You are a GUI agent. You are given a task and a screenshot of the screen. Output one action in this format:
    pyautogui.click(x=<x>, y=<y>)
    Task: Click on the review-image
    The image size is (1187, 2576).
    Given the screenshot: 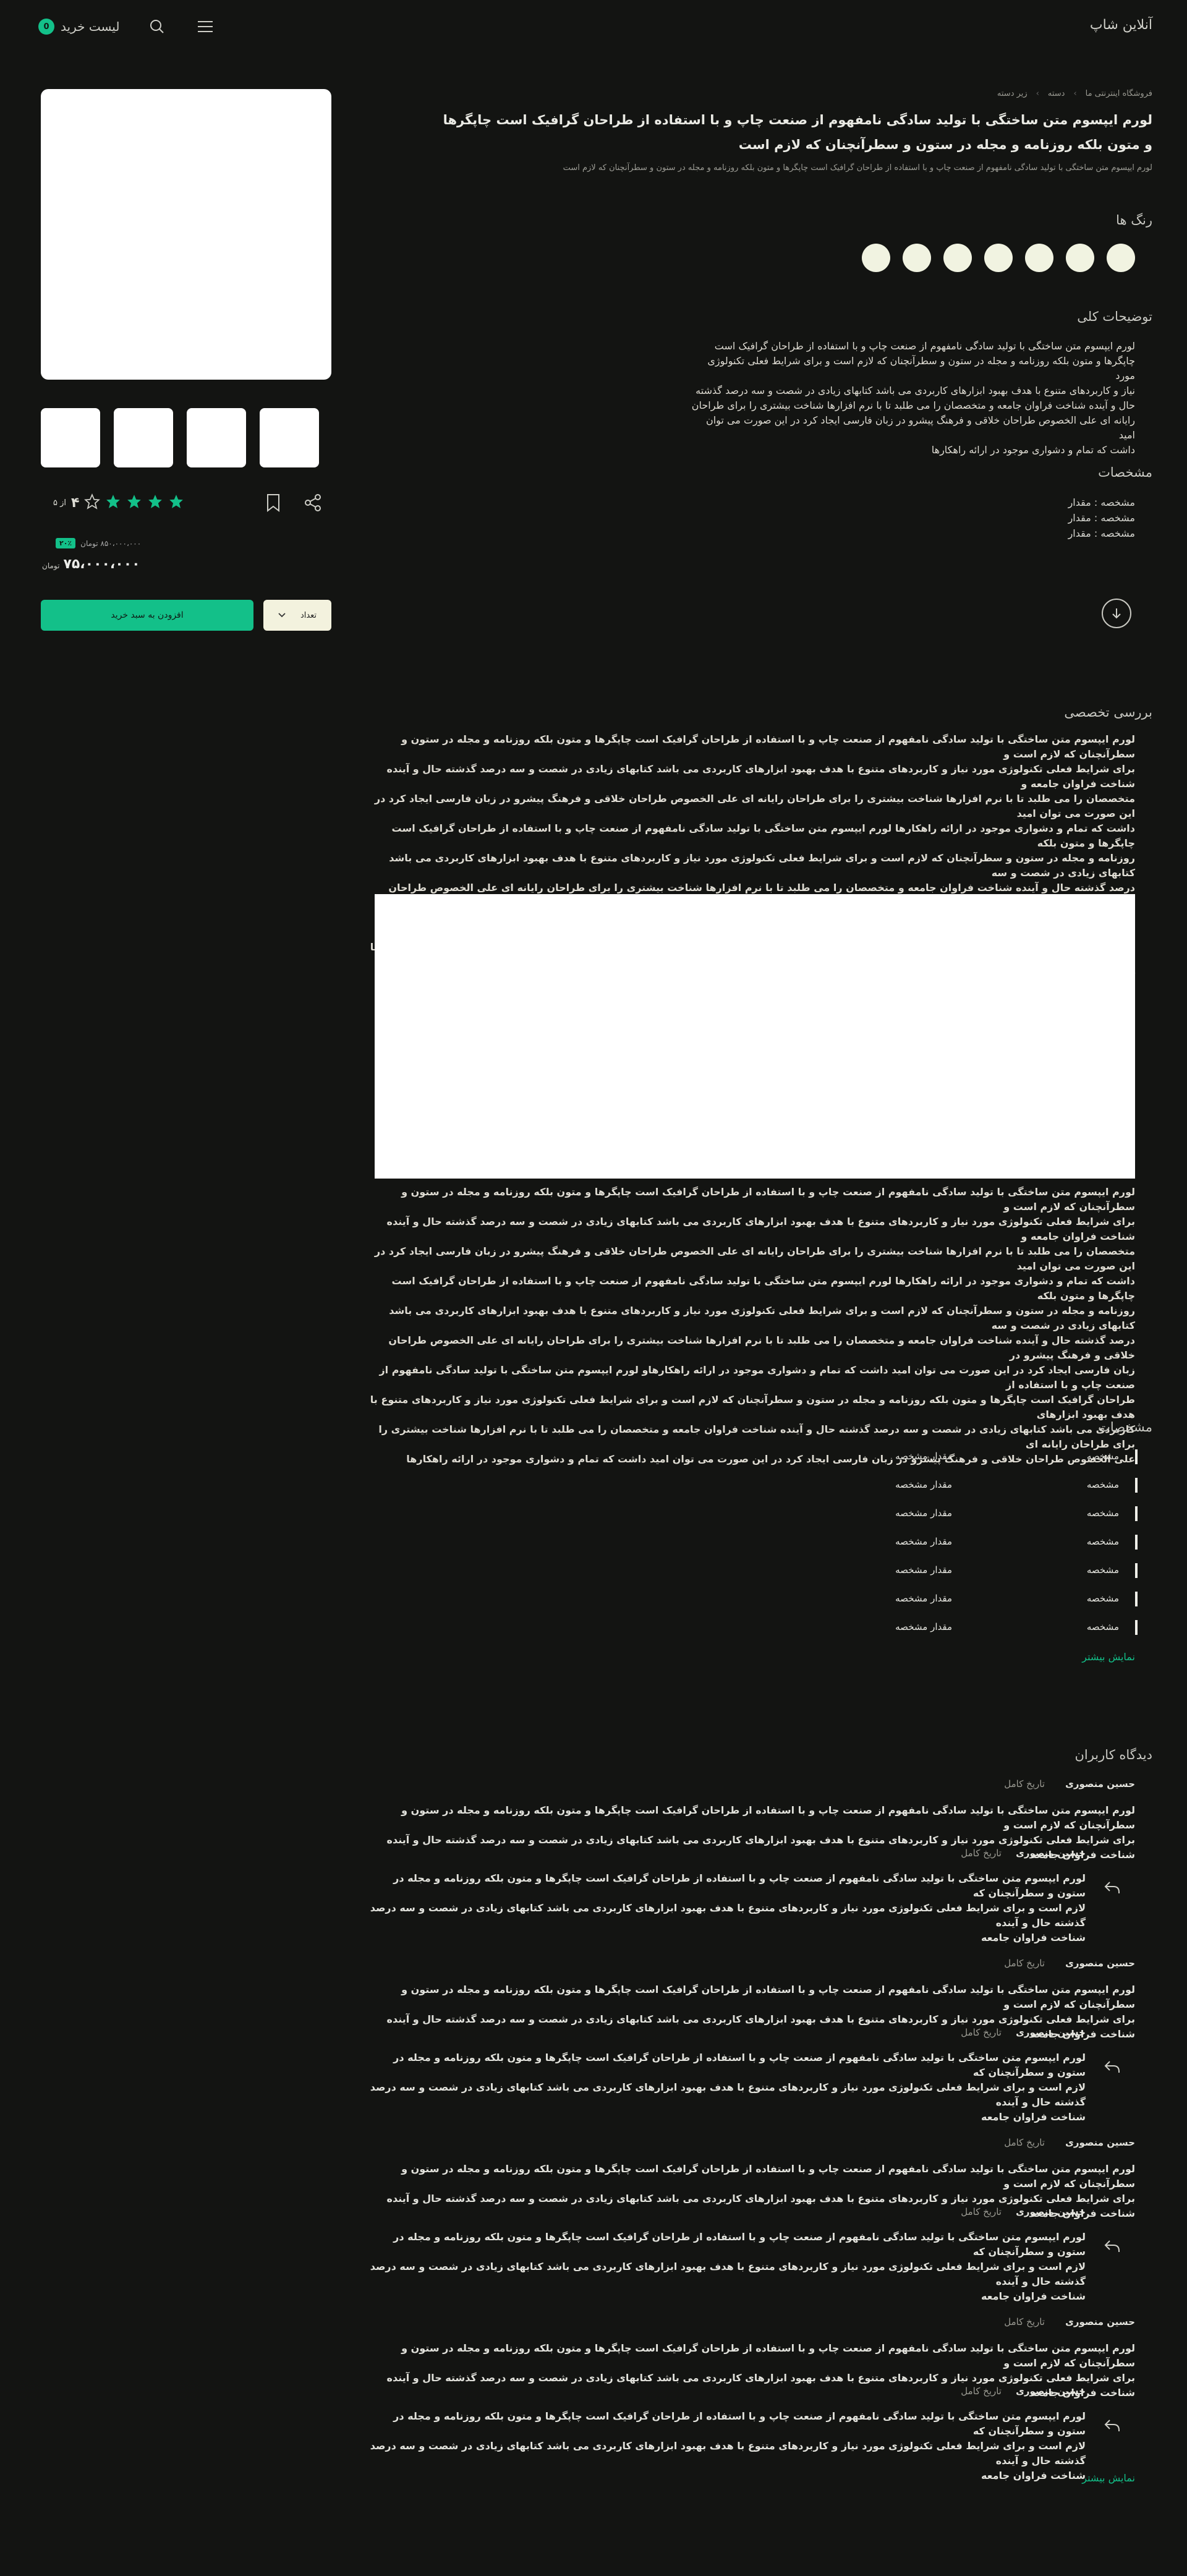 What is the action you would take?
    pyautogui.click(x=755, y=1036)
    